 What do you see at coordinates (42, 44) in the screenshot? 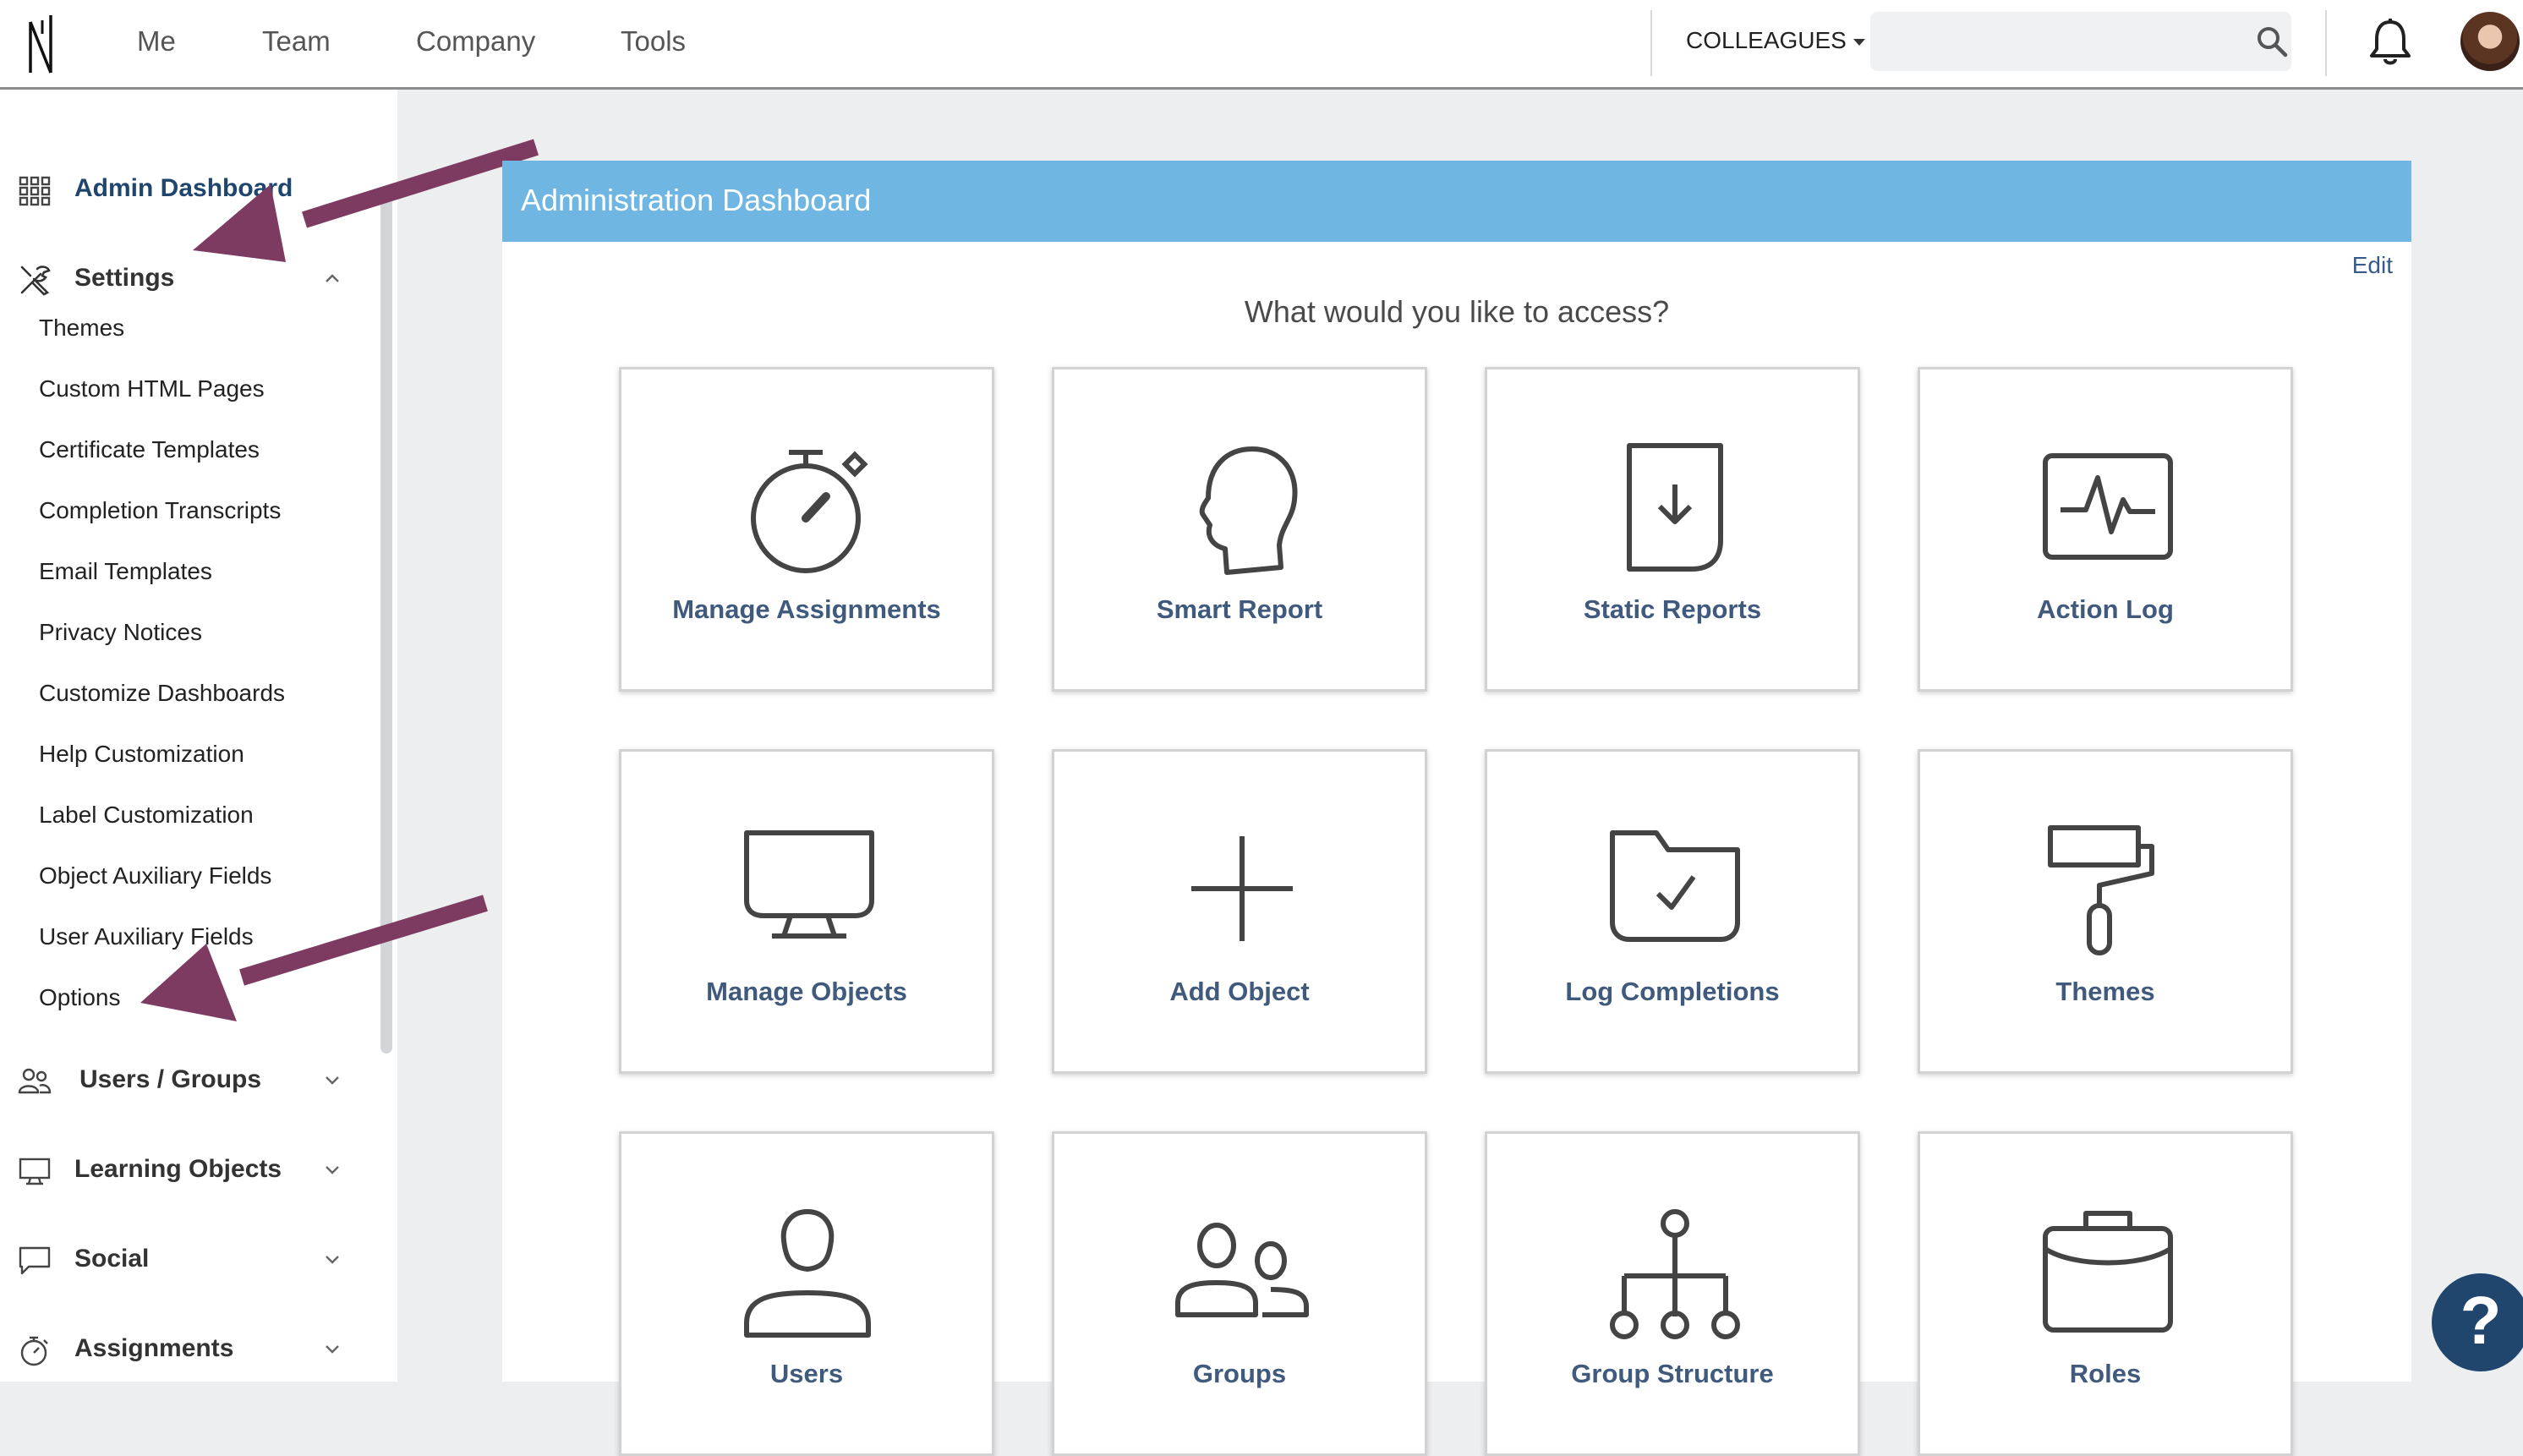
I see `brand-logo-icon` at bounding box center [42, 44].